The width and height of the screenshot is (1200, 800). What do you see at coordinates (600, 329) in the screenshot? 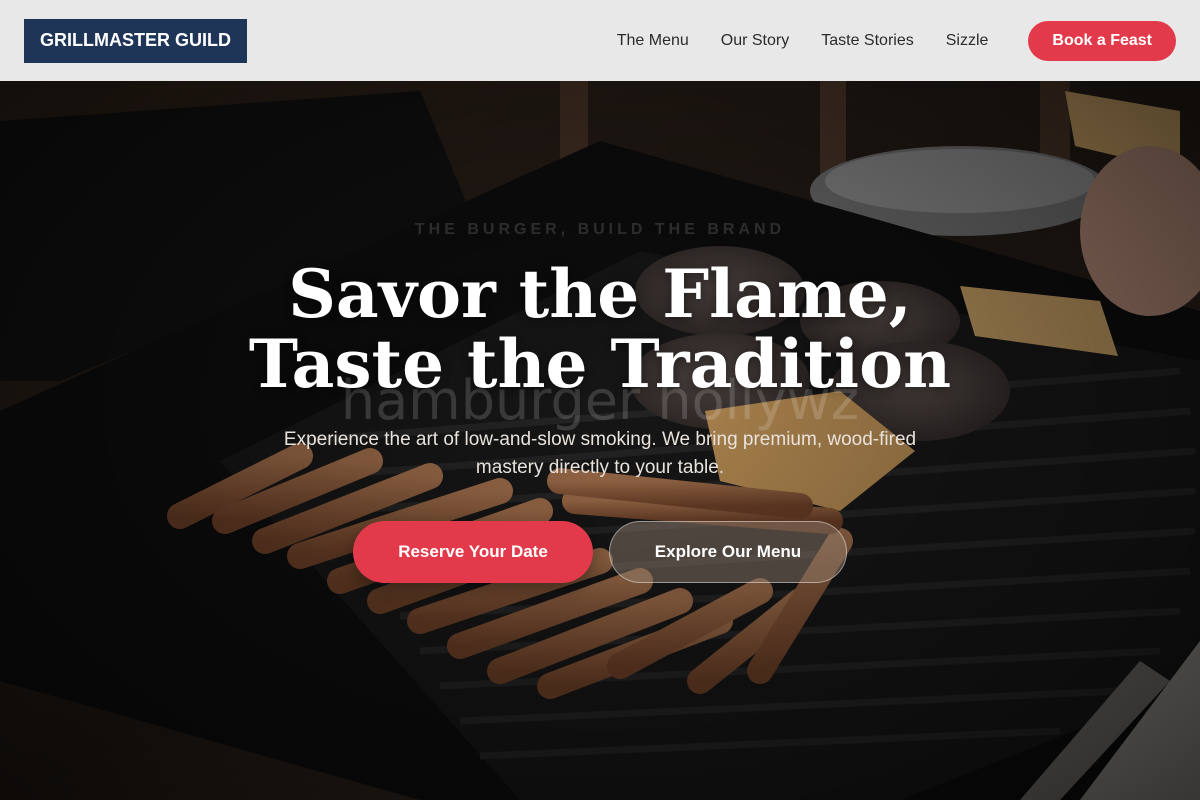
I see `hero-headline: Savor the Flame, Taste the Tradition` at bounding box center [600, 329].